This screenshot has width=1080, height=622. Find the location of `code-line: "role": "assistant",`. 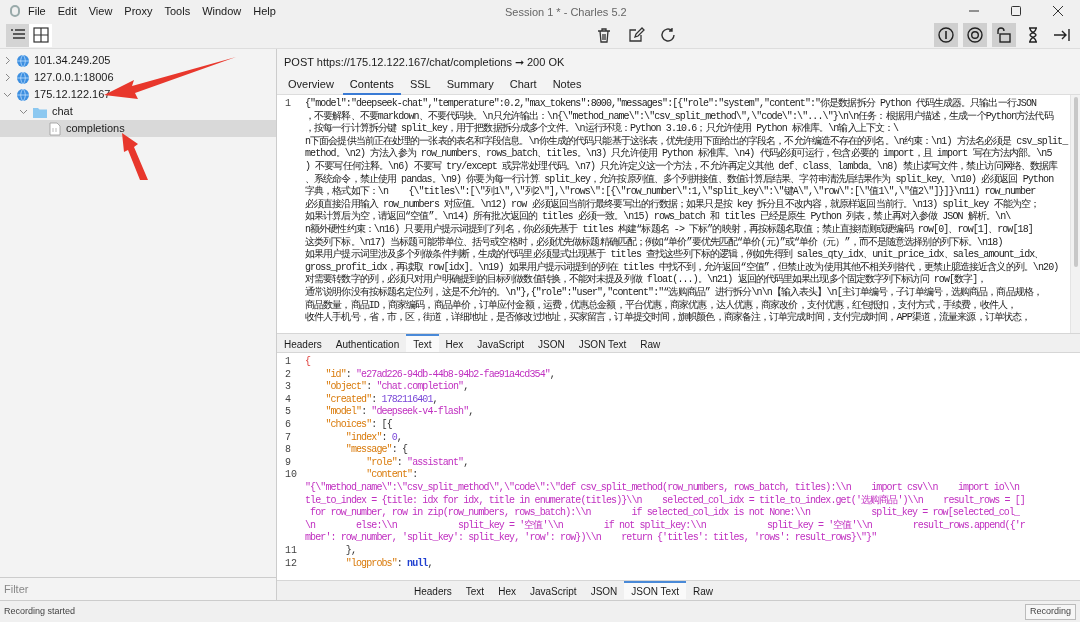

code-line: "role": "assistant", is located at coordinates (417, 462).